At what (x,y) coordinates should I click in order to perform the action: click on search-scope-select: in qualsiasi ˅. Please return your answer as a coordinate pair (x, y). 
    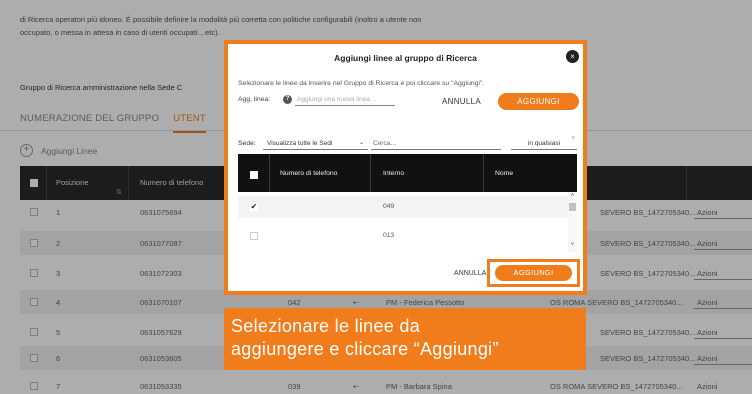
    Looking at the image, I should click on (544, 143).